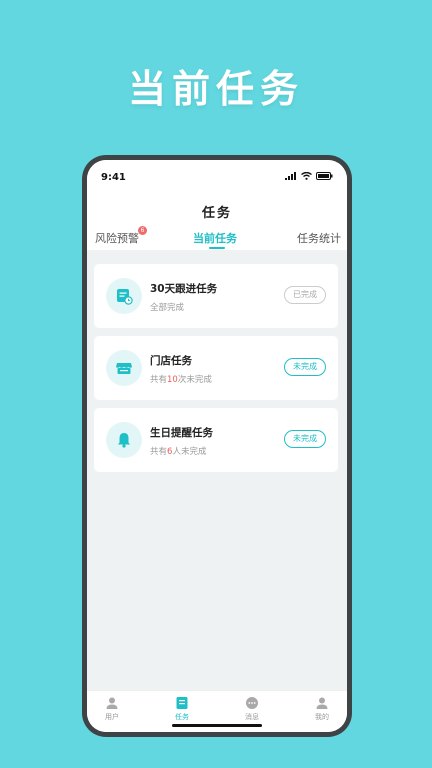 Image resolution: width=432 pixels, height=768 pixels. I want to click on alert-badge: 6, so click(142, 230).